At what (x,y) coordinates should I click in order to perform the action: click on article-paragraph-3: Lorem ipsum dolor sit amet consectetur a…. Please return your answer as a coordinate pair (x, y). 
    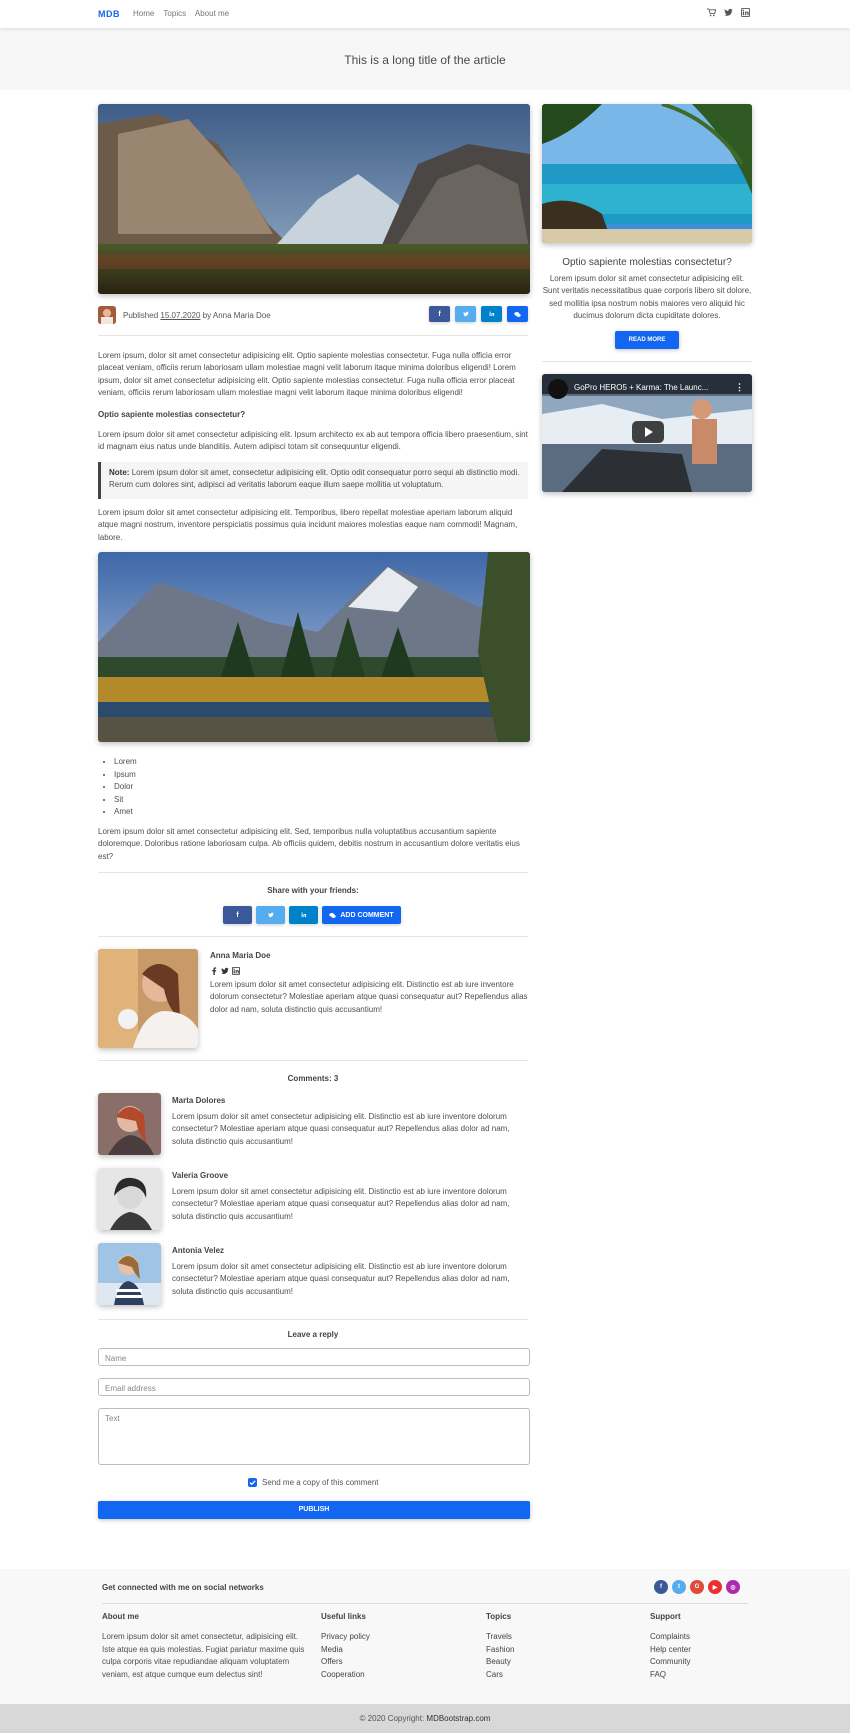
    Looking at the image, I should click on (308, 525).